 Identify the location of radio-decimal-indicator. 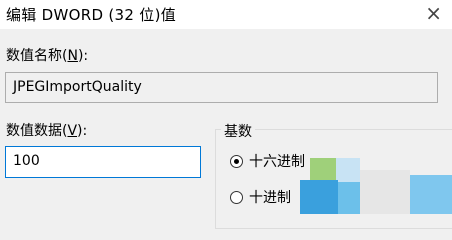
(236, 197).